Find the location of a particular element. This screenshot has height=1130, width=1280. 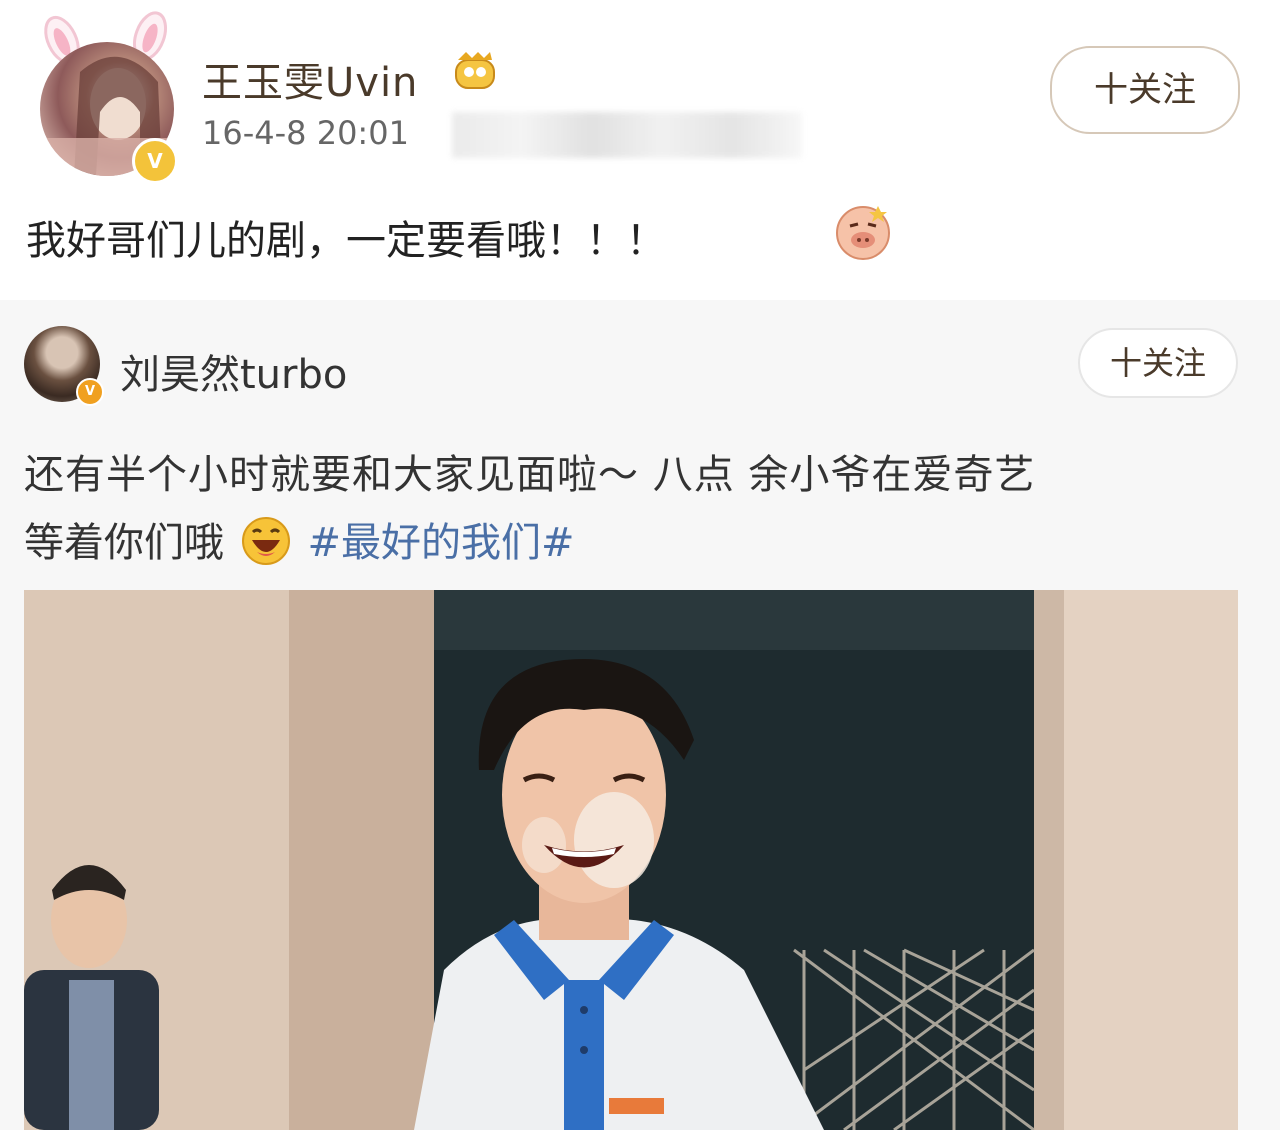

follow-button: 十关注 is located at coordinates (1145, 90).